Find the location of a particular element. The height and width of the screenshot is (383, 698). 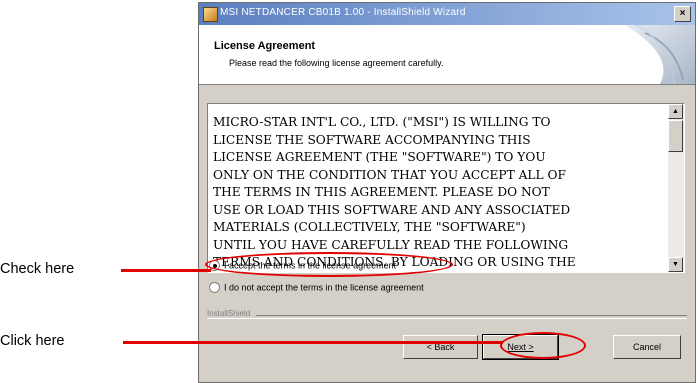

decline-radio-button is located at coordinates (214, 288).